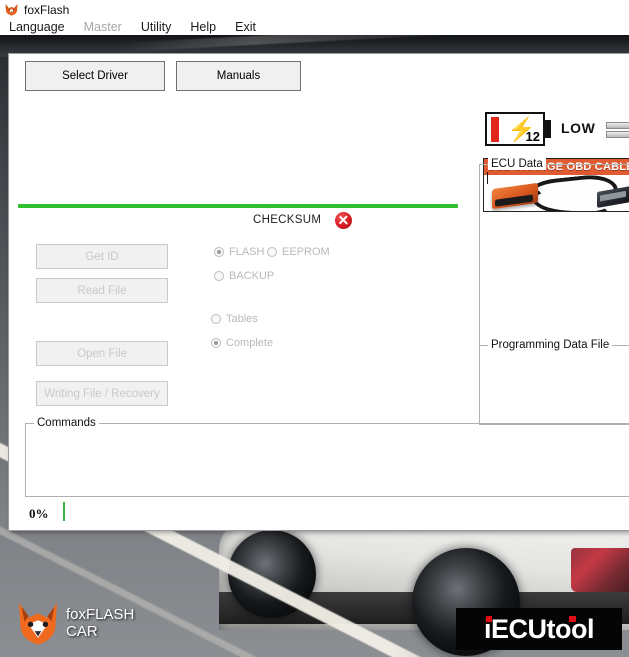 This screenshot has width=629, height=657. I want to click on commands-group: Commands, so click(327, 457).